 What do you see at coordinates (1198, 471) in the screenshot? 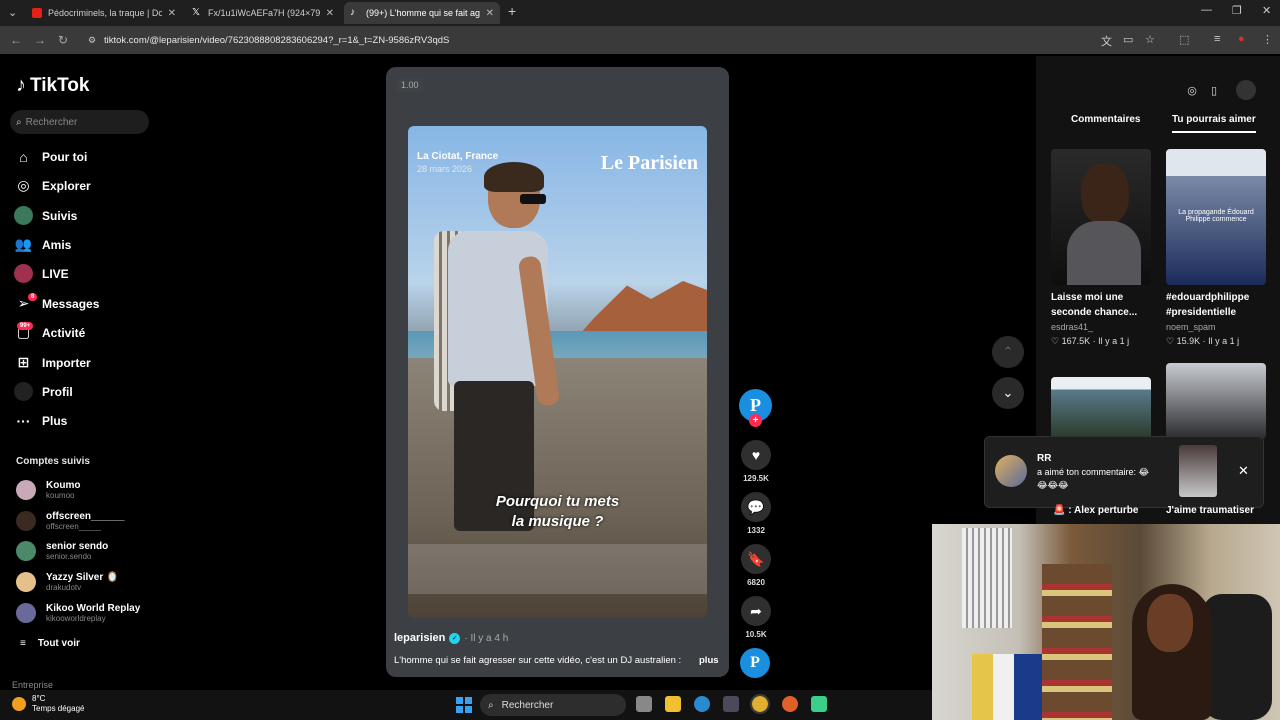
I see `notification-thumbnail` at bounding box center [1198, 471].